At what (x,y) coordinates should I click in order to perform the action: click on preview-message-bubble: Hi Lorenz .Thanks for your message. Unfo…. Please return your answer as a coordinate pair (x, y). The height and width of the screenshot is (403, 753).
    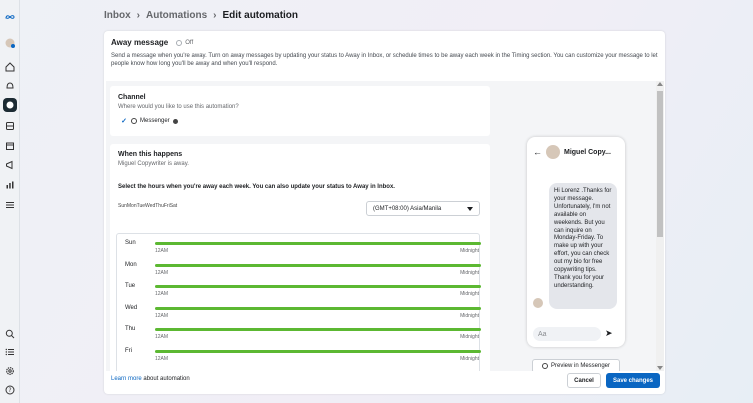
    Looking at the image, I should click on (583, 246).